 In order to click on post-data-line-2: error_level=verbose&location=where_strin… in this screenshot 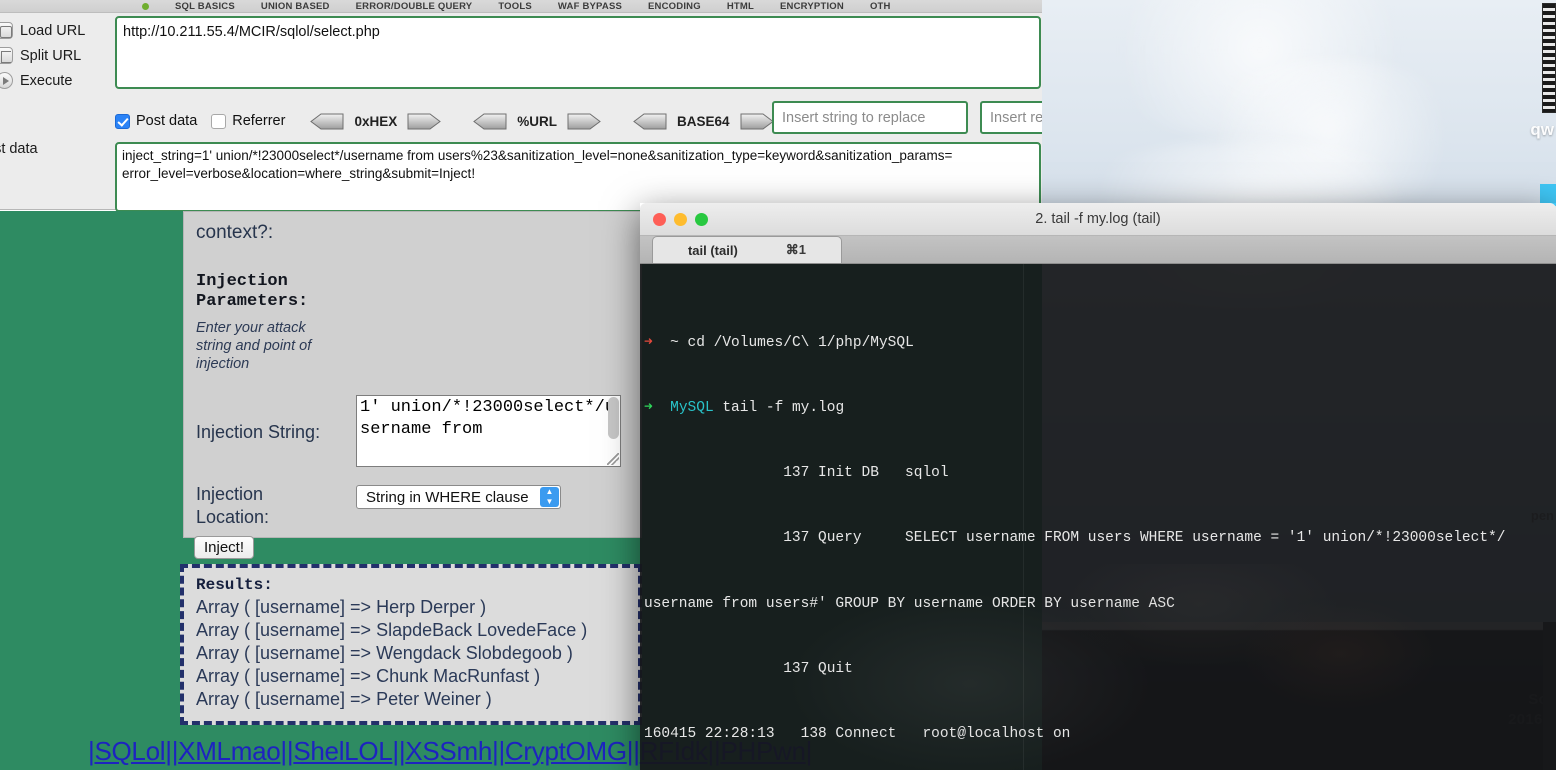, I will do `click(299, 173)`.